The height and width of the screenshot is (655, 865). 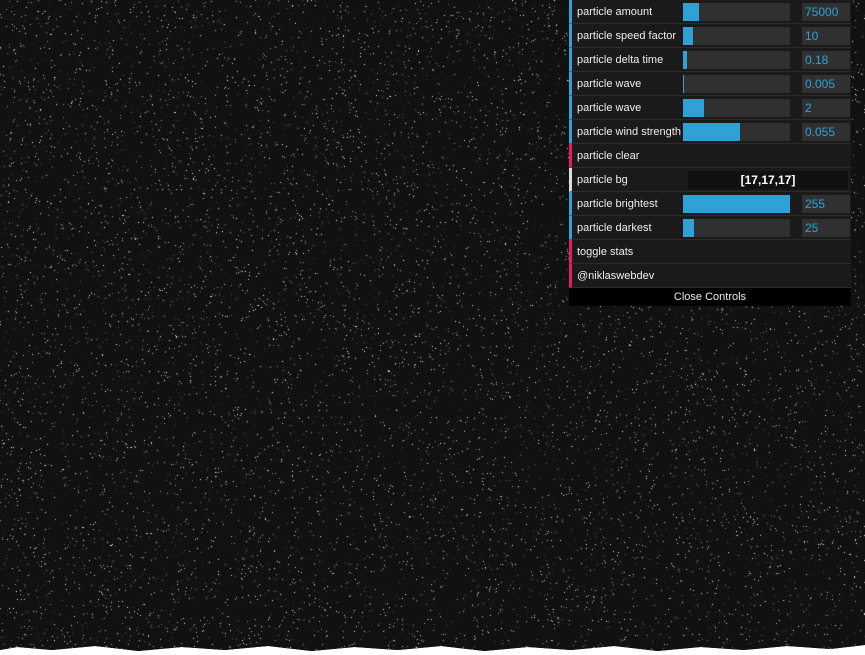 I want to click on particle-speed-factor-slider, so click(x=736, y=36).